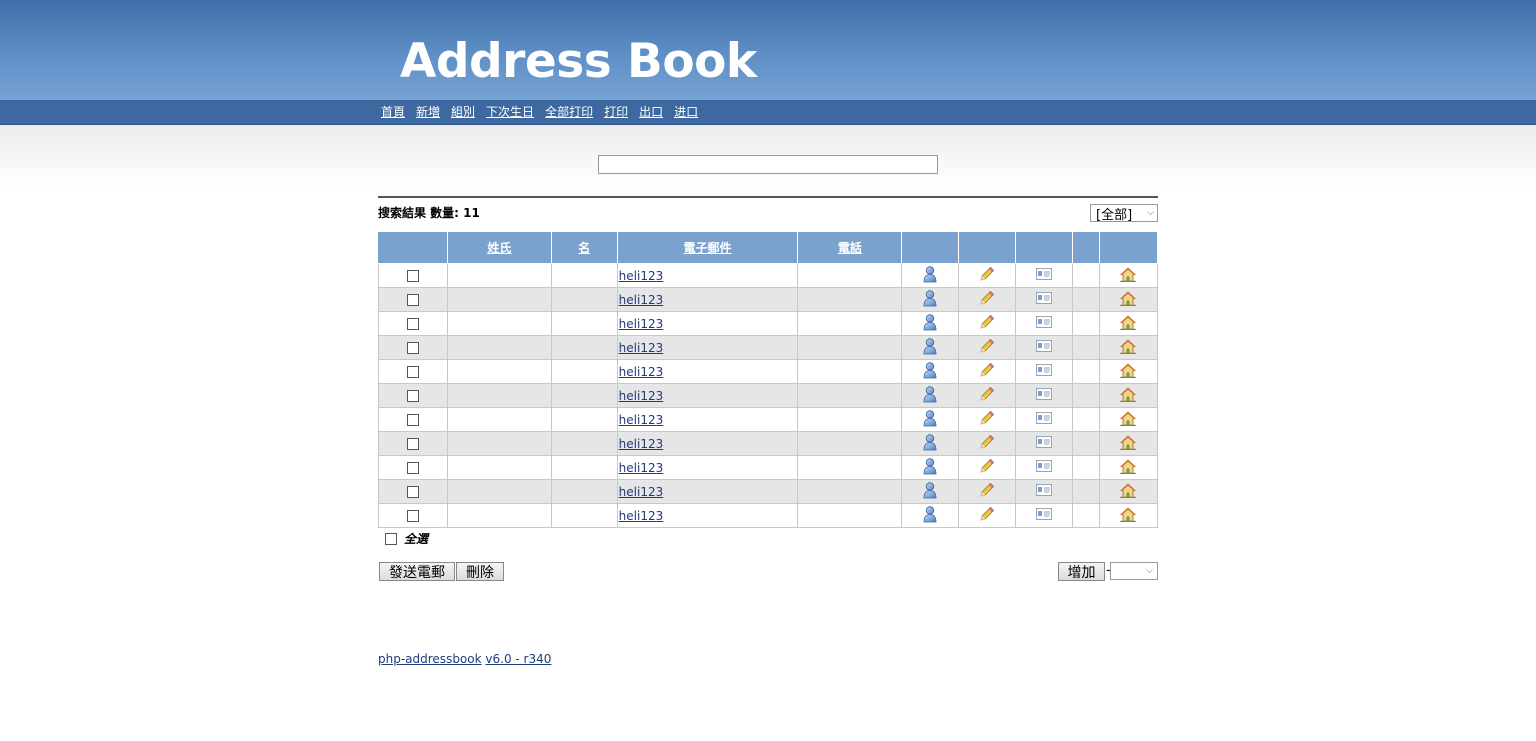 This screenshot has height=741, width=1536. I want to click on add-to-group-button: 增加, so click(1081, 571).